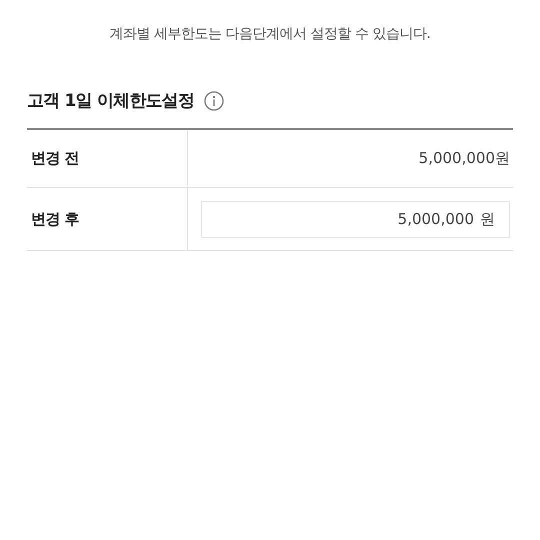 This screenshot has height=540, width=540. I want to click on info-icon, so click(214, 100).